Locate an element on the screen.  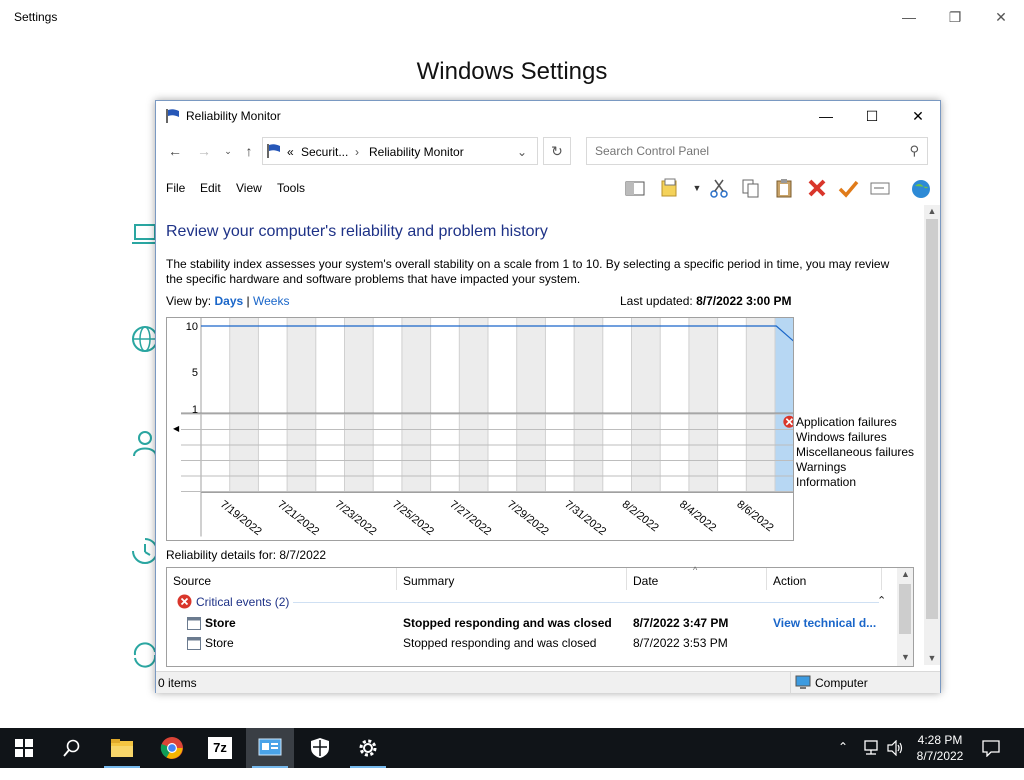
address-dropdown-icon: ⌄ is located at coordinates (522, 152).